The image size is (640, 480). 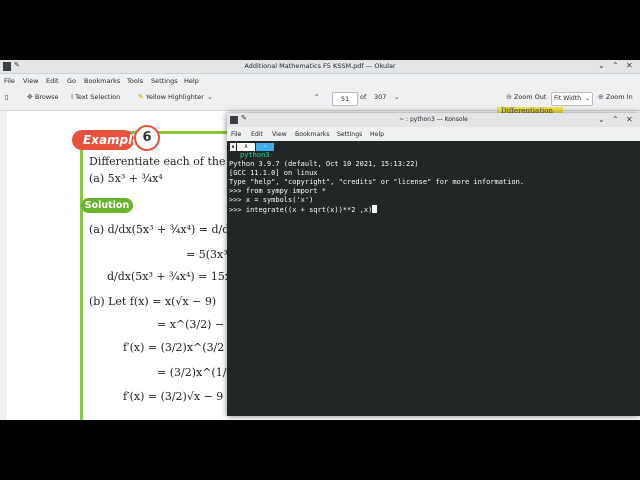 What do you see at coordinates (615, 97) in the screenshot?
I see `zoom-in-button: ⊕ Zoom In` at bounding box center [615, 97].